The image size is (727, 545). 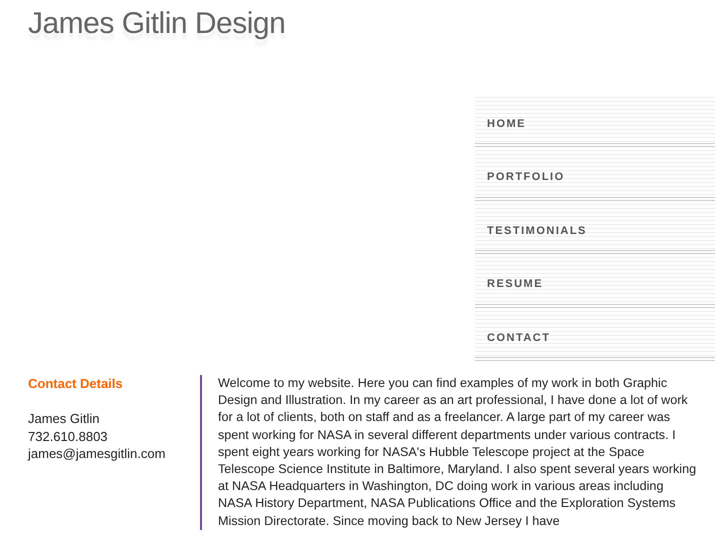 What do you see at coordinates (595, 121) in the screenshot?
I see `nav-link: HOME` at bounding box center [595, 121].